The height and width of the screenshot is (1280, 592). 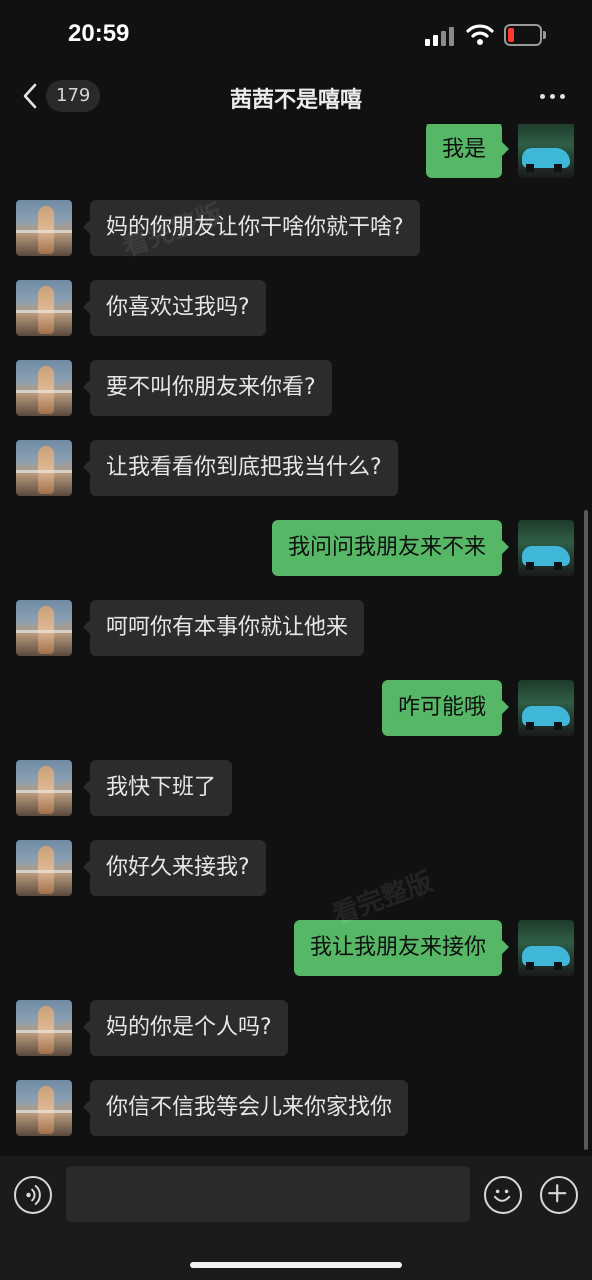 What do you see at coordinates (207, 388) in the screenshot?
I see `message-bubble: 要不叫你朋友来你看?` at bounding box center [207, 388].